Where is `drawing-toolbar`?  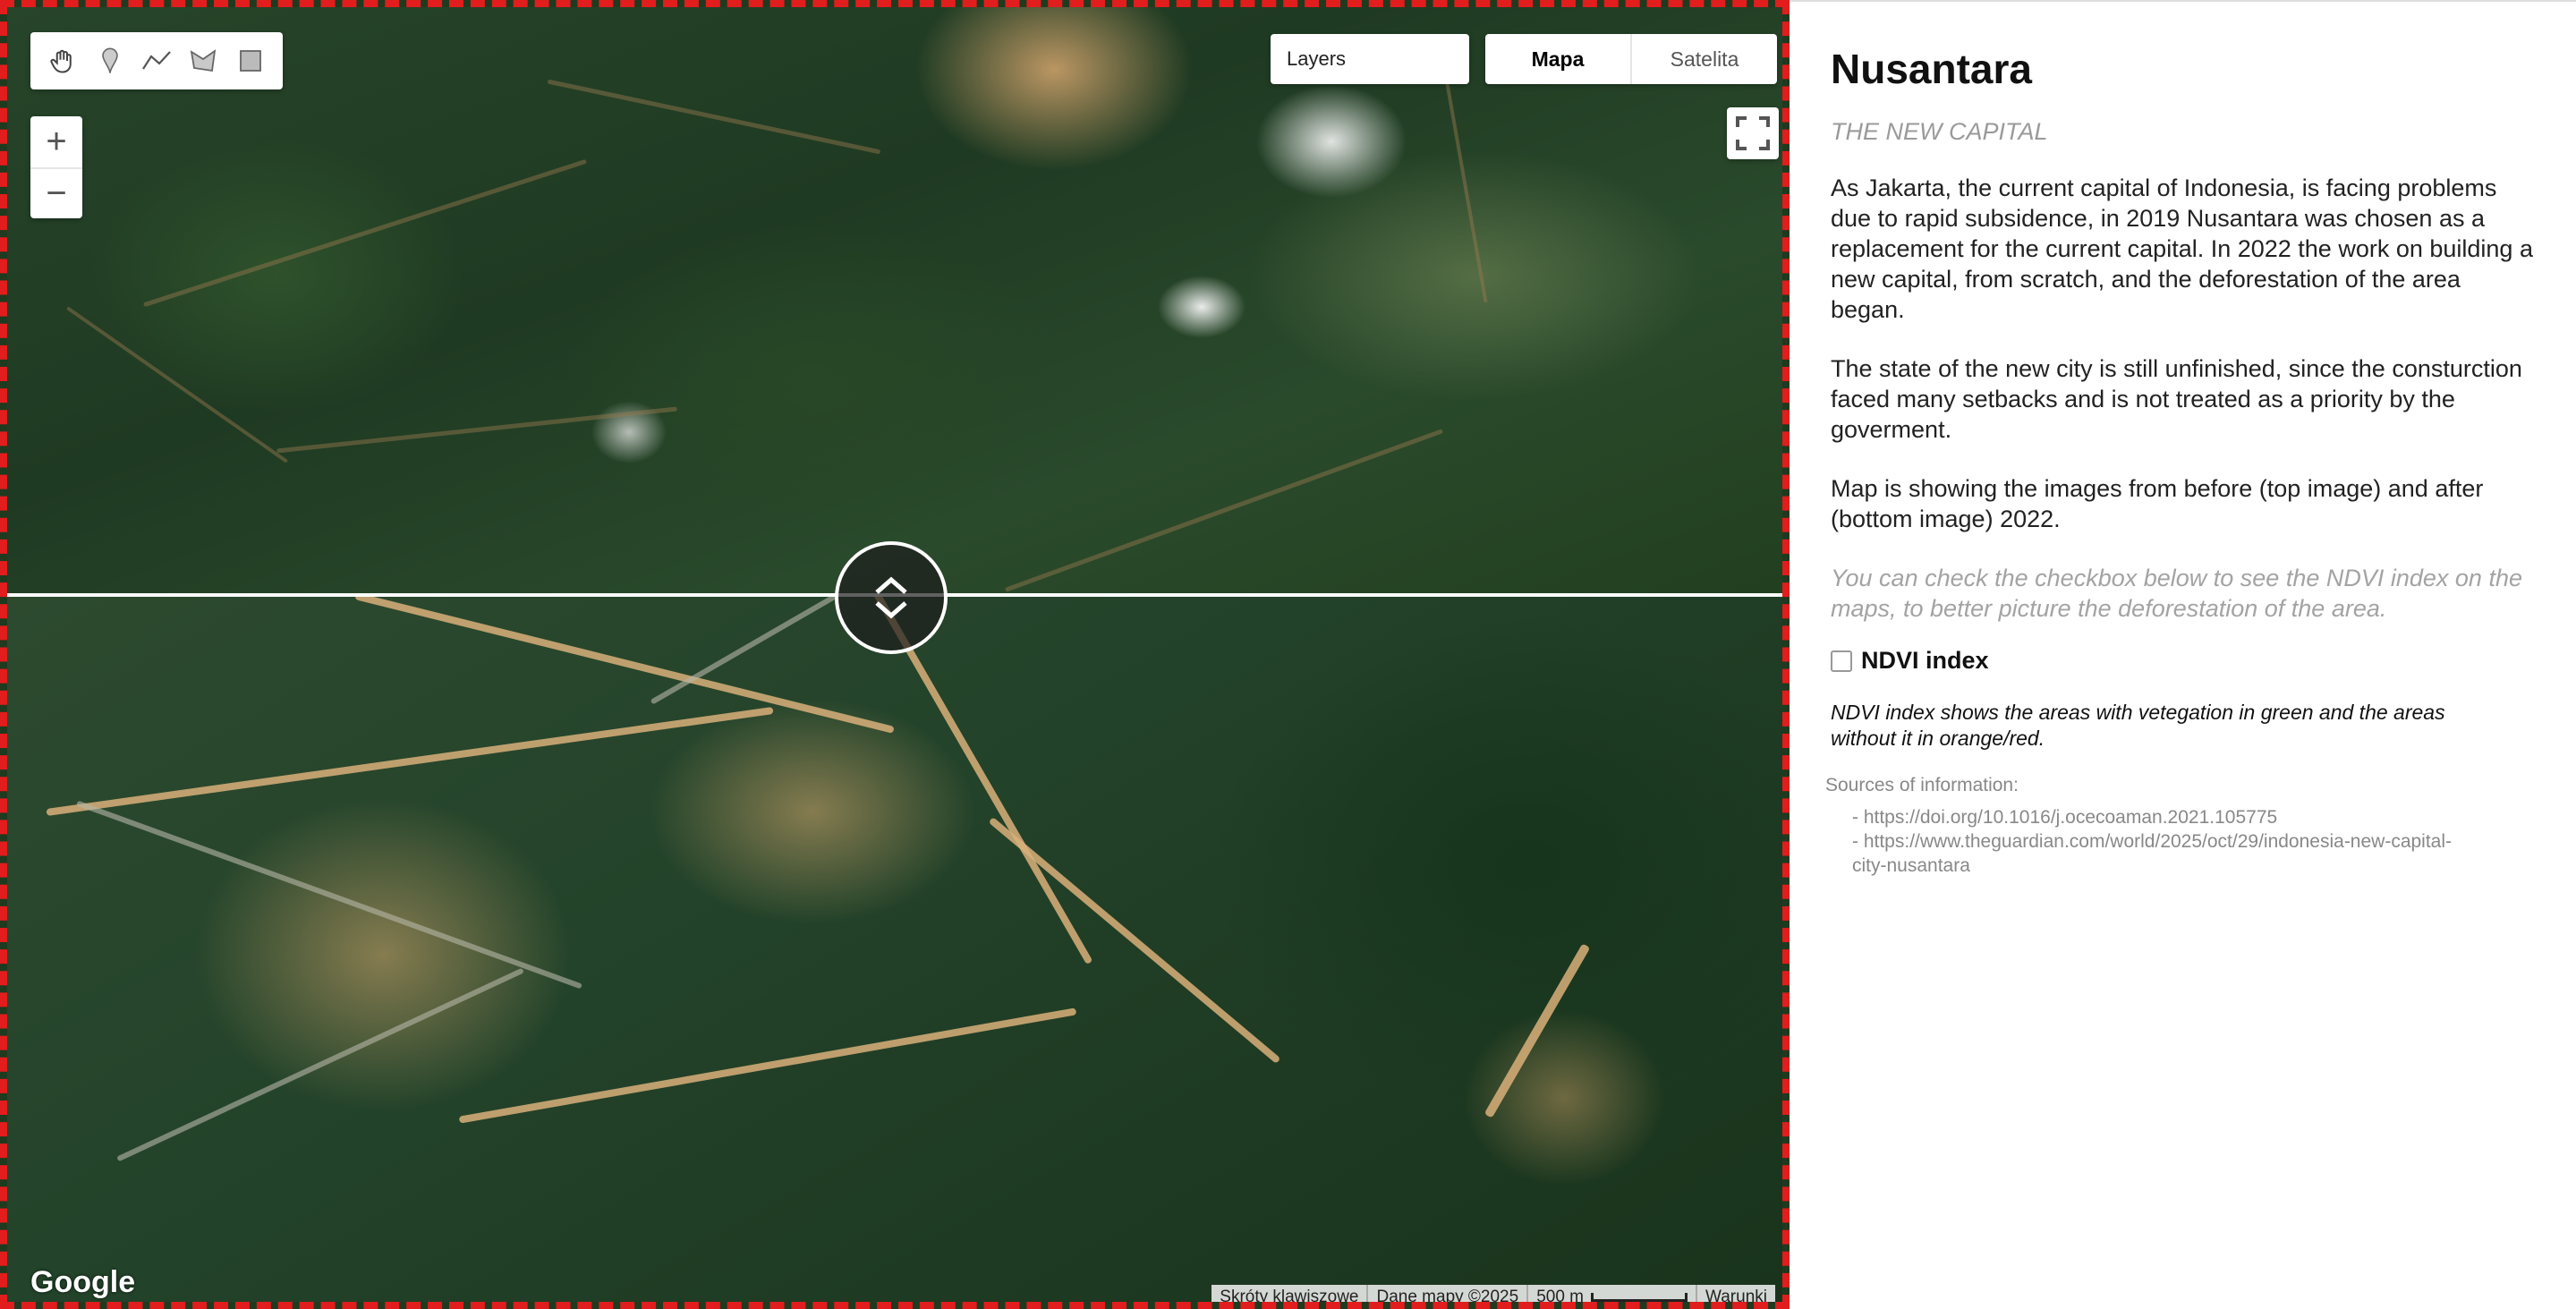 drawing-toolbar is located at coordinates (156, 61).